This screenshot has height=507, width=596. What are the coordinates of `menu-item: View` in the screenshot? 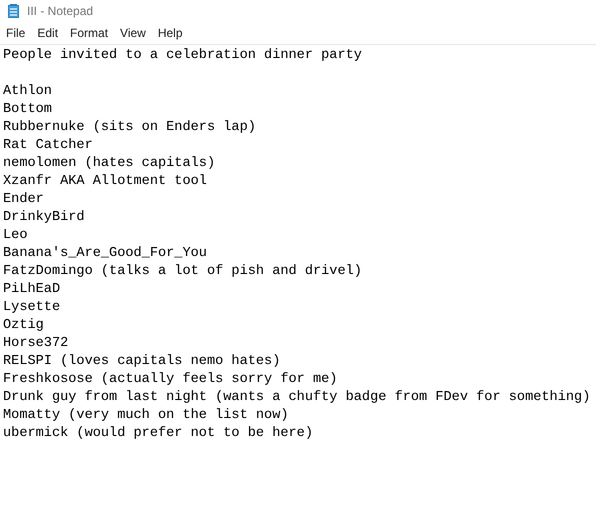 It's located at (133, 33).